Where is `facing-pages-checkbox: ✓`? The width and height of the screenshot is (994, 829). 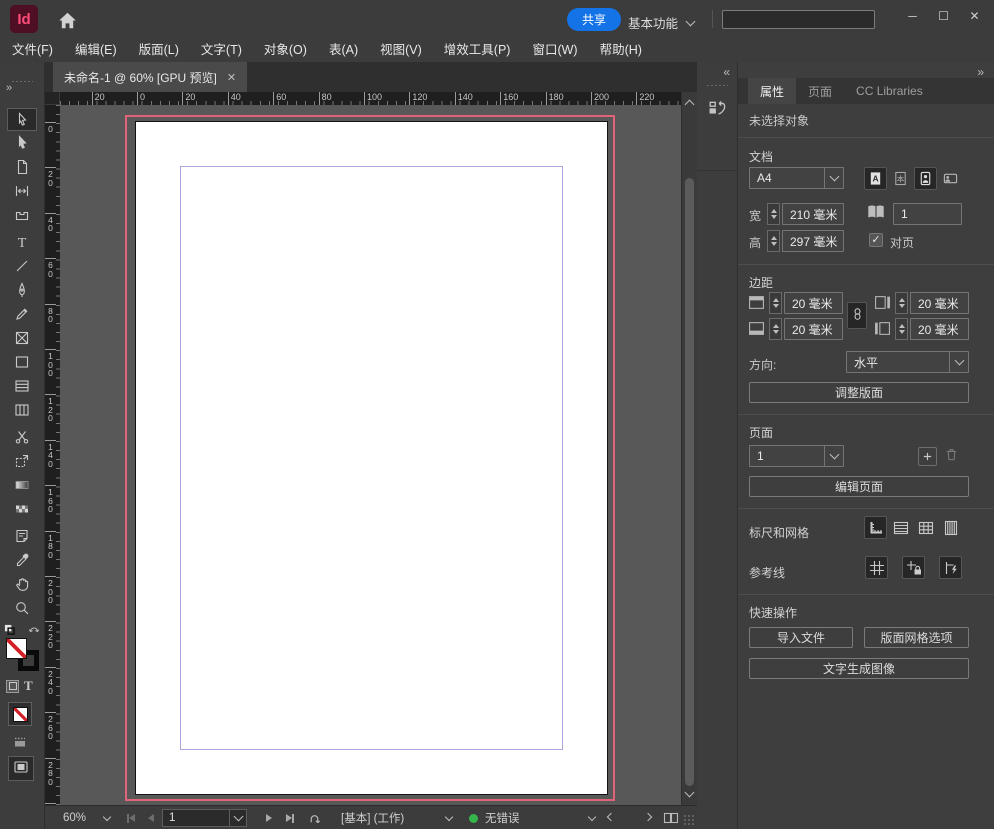 facing-pages-checkbox: ✓ is located at coordinates (876, 240).